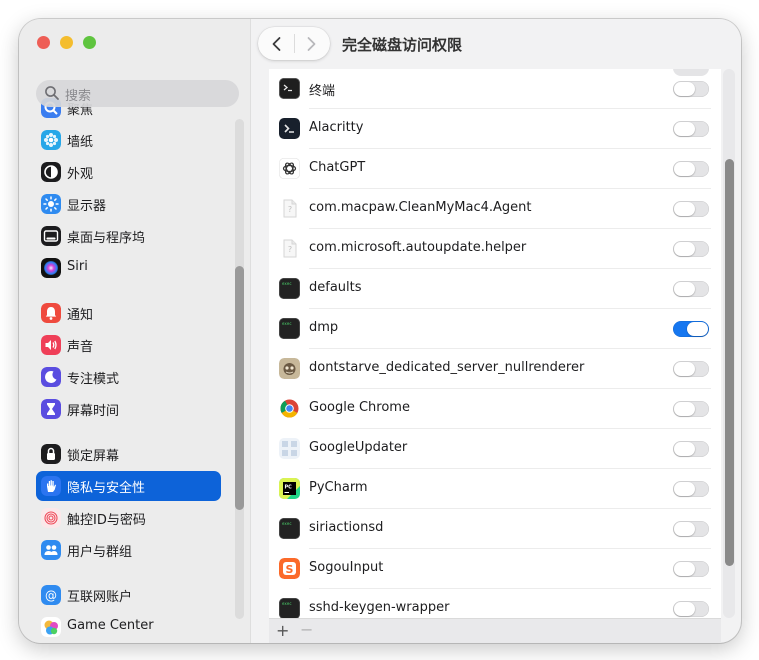 This screenshot has width=759, height=660. I want to click on sidebar-item-desktop-dock: 桌面与程序坞, so click(128, 236).